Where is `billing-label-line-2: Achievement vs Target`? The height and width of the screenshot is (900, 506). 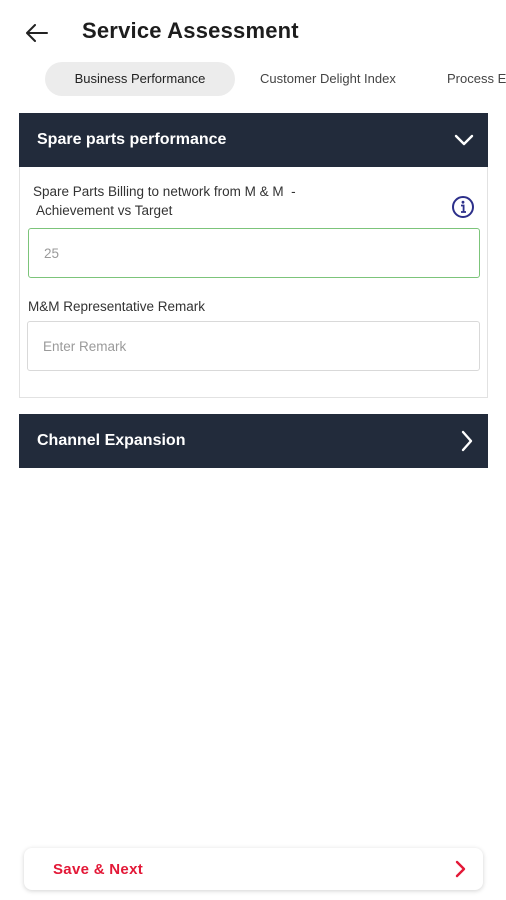
billing-label-line-2: Achievement vs Target is located at coordinates (103, 210).